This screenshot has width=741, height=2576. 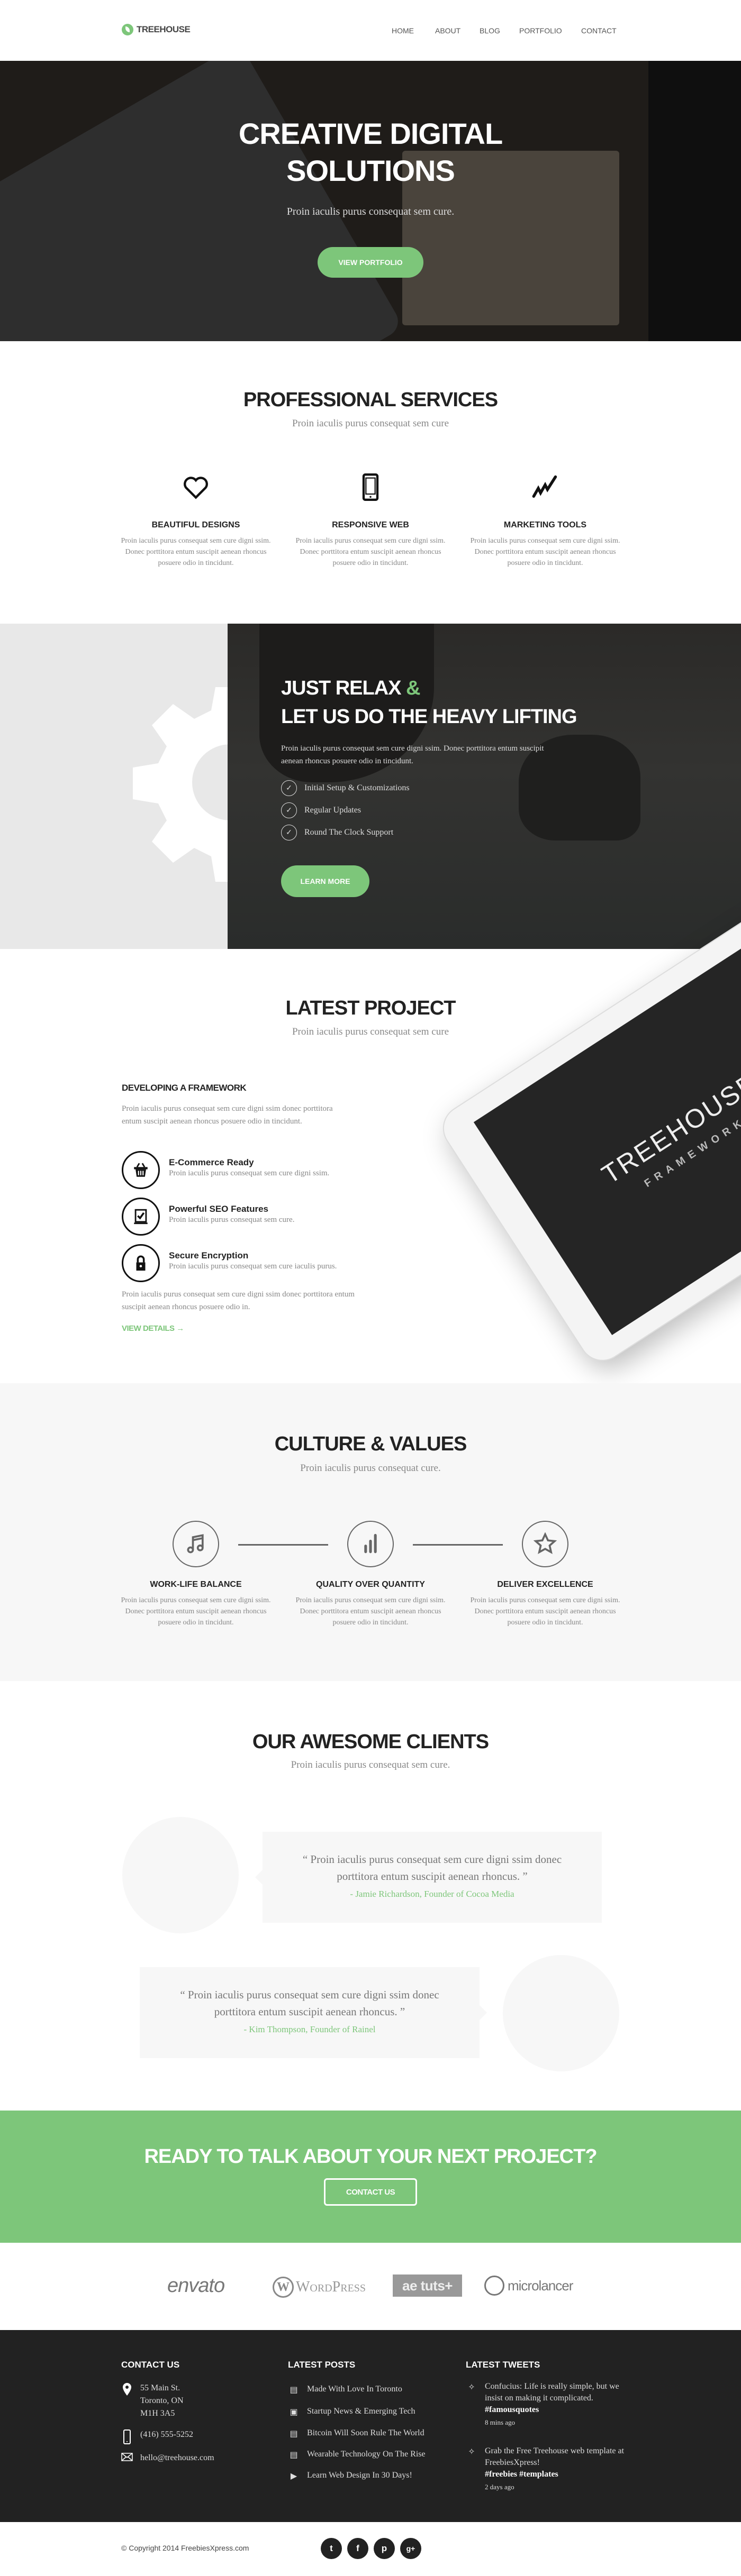 I want to click on feature-title: E-Commerce Ready, so click(x=211, y=1162).